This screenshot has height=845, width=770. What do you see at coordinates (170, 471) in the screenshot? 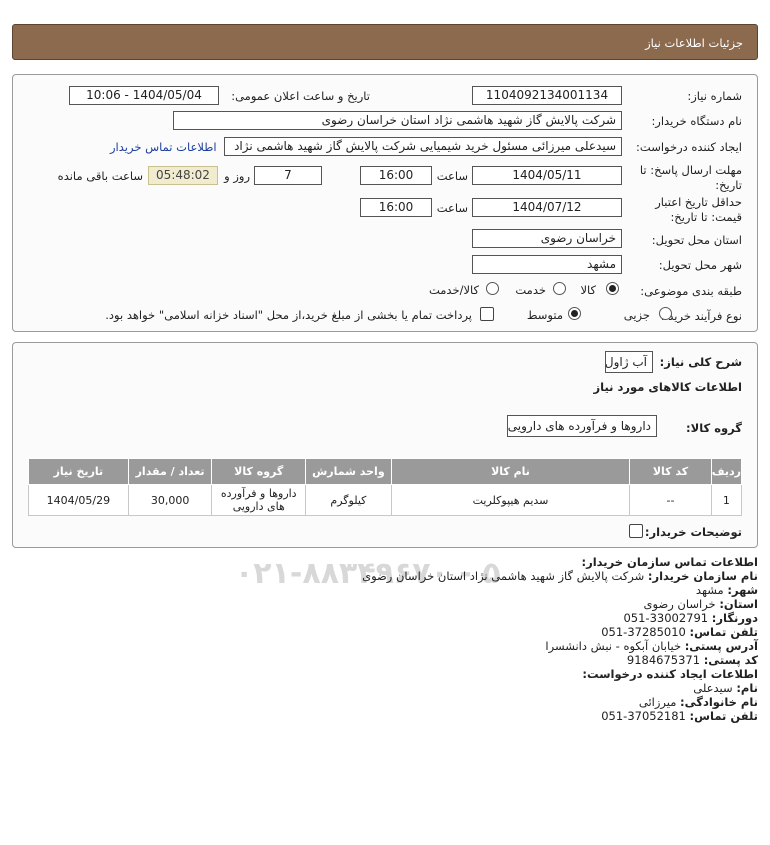
I see `col-quantity: تعداد / مقدار` at bounding box center [170, 471].